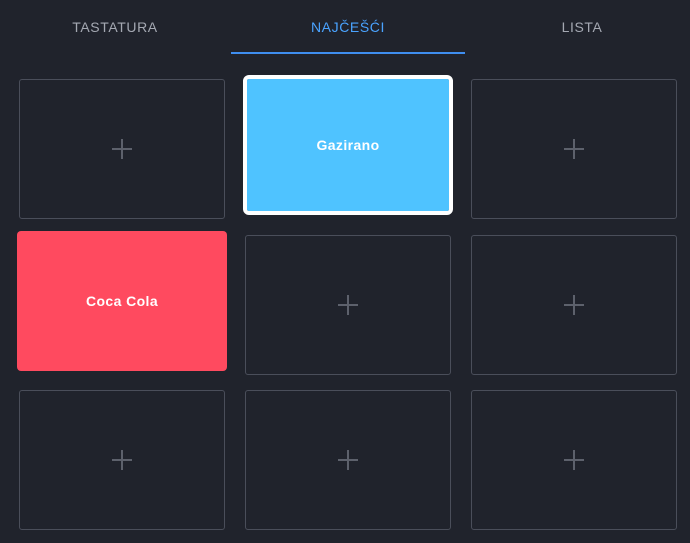  What do you see at coordinates (348, 53) in the screenshot?
I see `active-tab-indicator` at bounding box center [348, 53].